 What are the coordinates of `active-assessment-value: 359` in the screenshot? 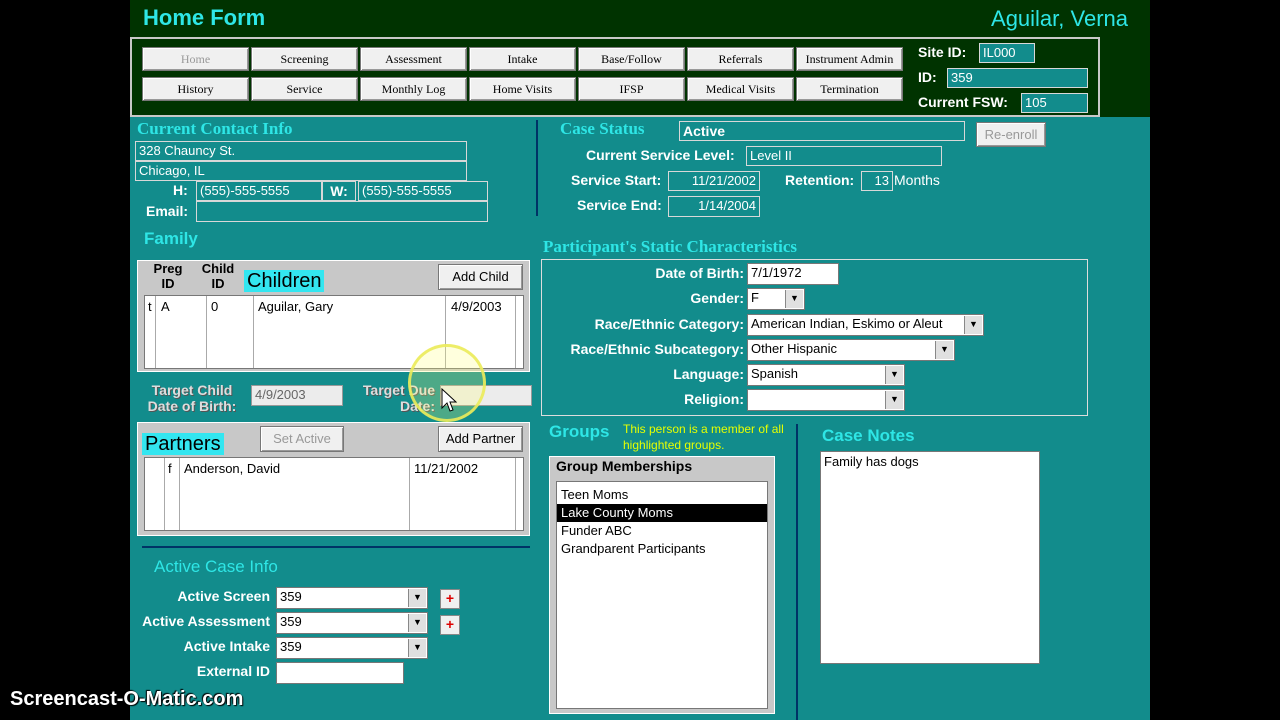 It's located at (291, 621).